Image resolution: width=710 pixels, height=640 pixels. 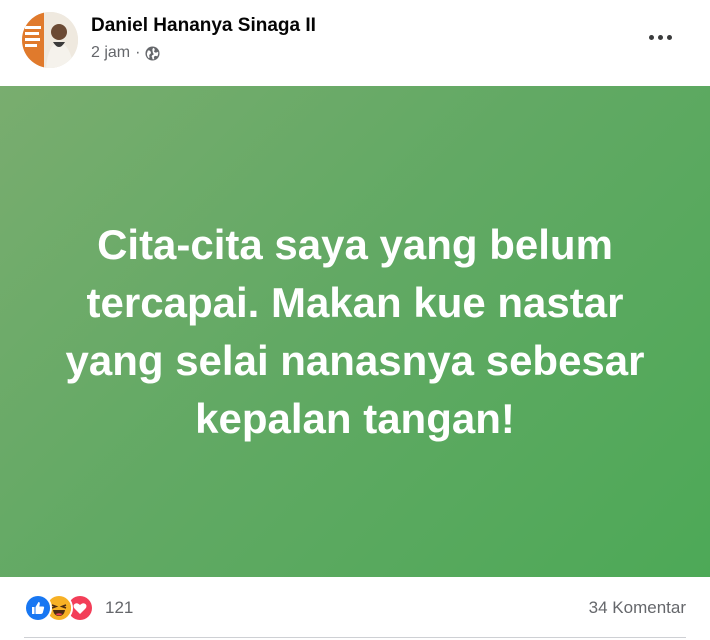 What do you see at coordinates (79, 608) in the screenshot?
I see `reactions-summary: 121` at bounding box center [79, 608].